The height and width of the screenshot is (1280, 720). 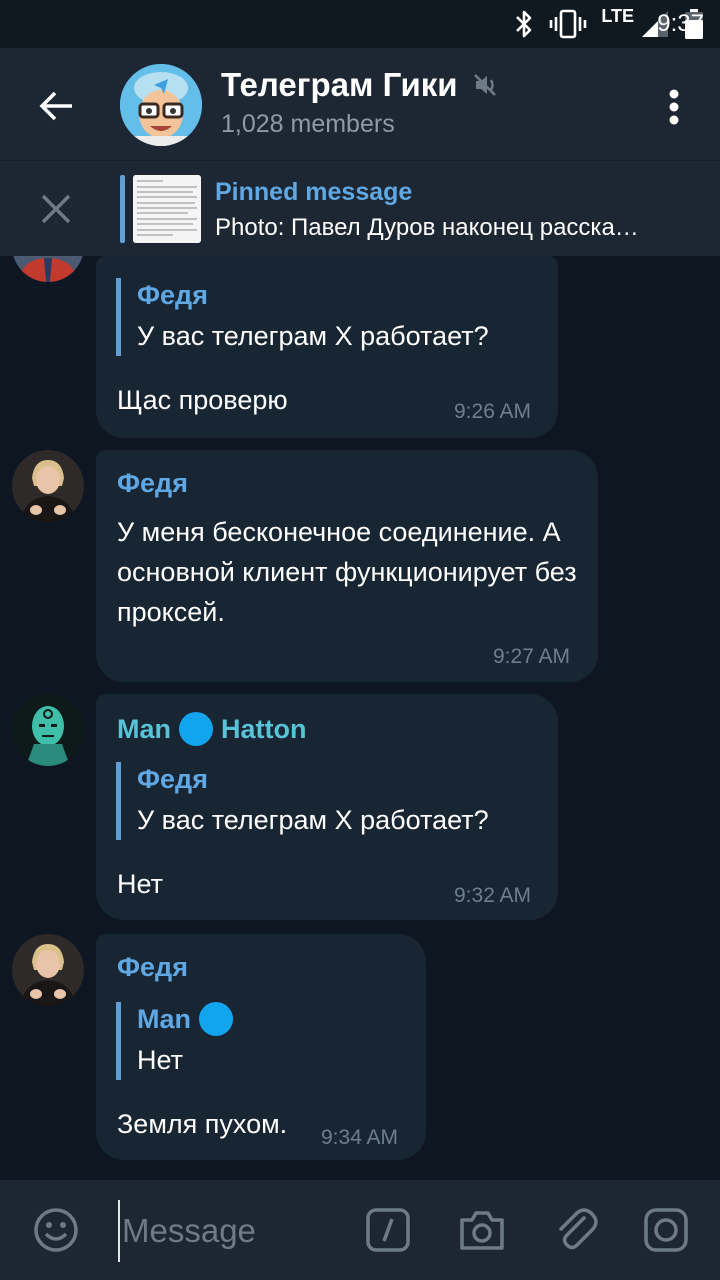 I want to click on close-pinned-button, so click(x=56, y=209).